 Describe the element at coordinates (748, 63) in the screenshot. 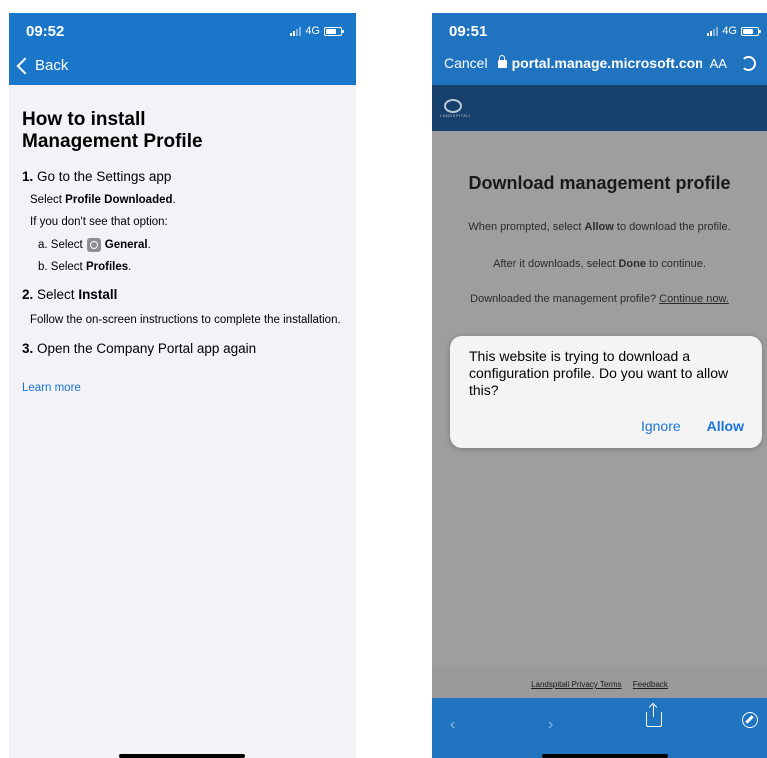

I see `reload-icon` at that location.